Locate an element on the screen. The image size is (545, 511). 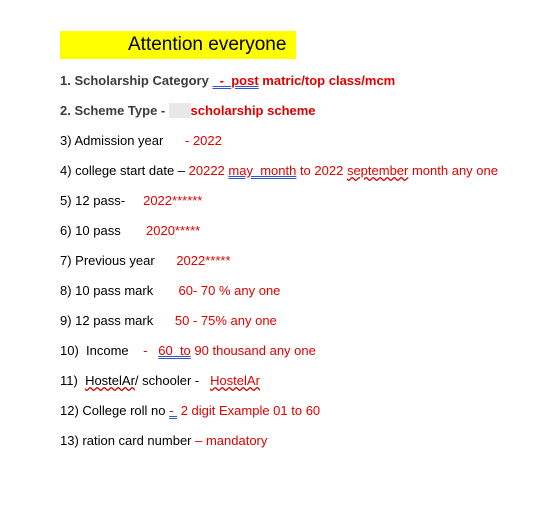
list-item: 5) 12 pass- 2022****** is located at coordinates (131, 201).